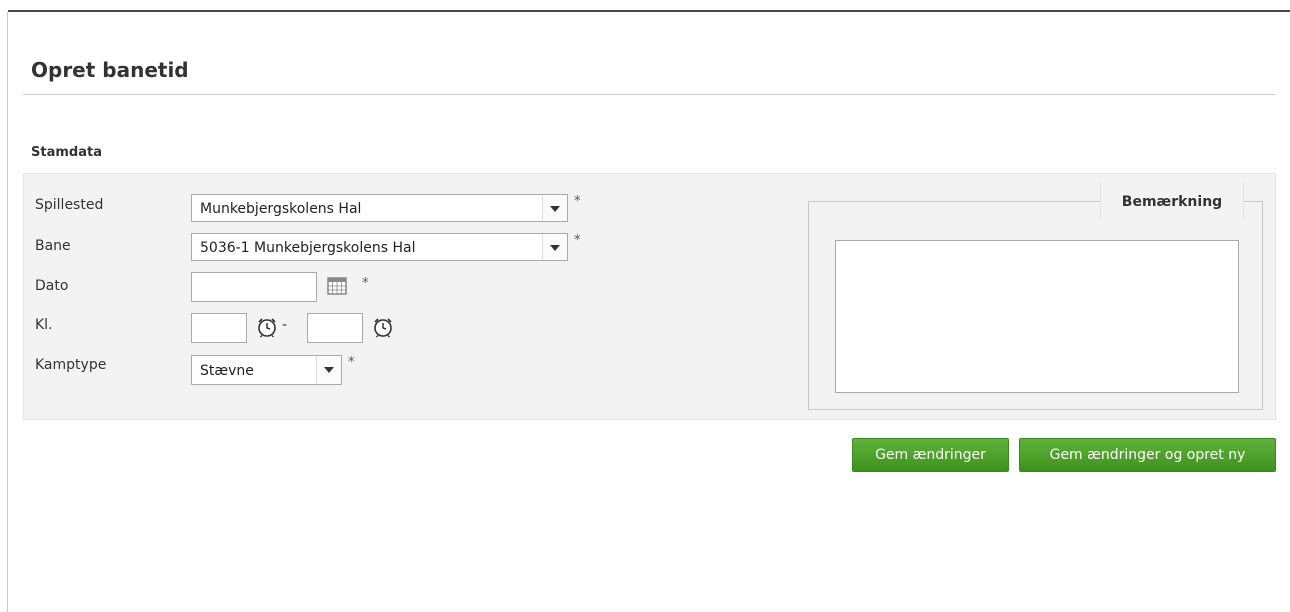 The height and width of the screenshot is (612, 1290). Describe the element at coordinates (308, 248) in the screenshot. I see `bane-value: 5036-1 Munkebjergskolens Hal` at that location.